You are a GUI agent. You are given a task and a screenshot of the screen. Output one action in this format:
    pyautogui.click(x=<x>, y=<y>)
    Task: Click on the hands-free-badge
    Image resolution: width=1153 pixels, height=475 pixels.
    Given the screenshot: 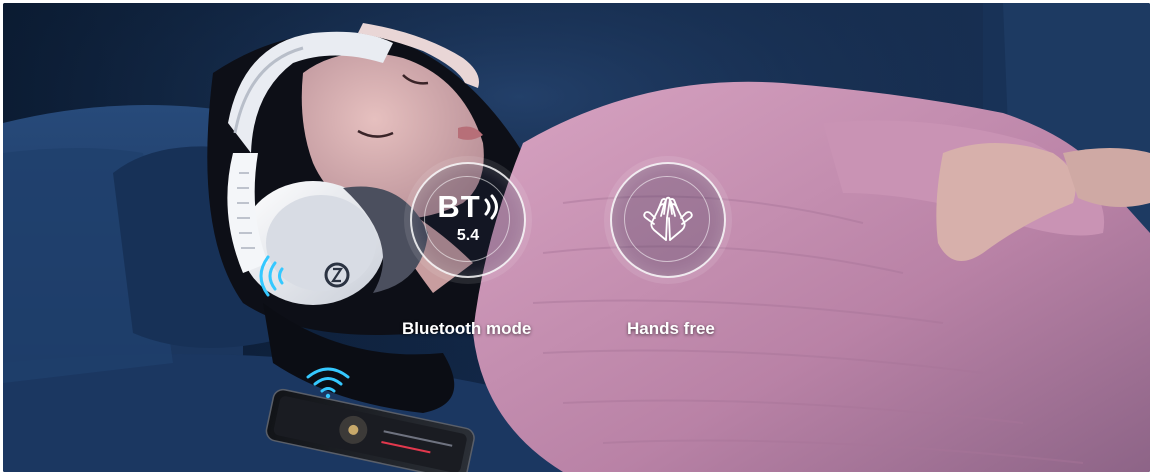 What is the action you would take?
    pyautogui.click(x=668, y=220)
    